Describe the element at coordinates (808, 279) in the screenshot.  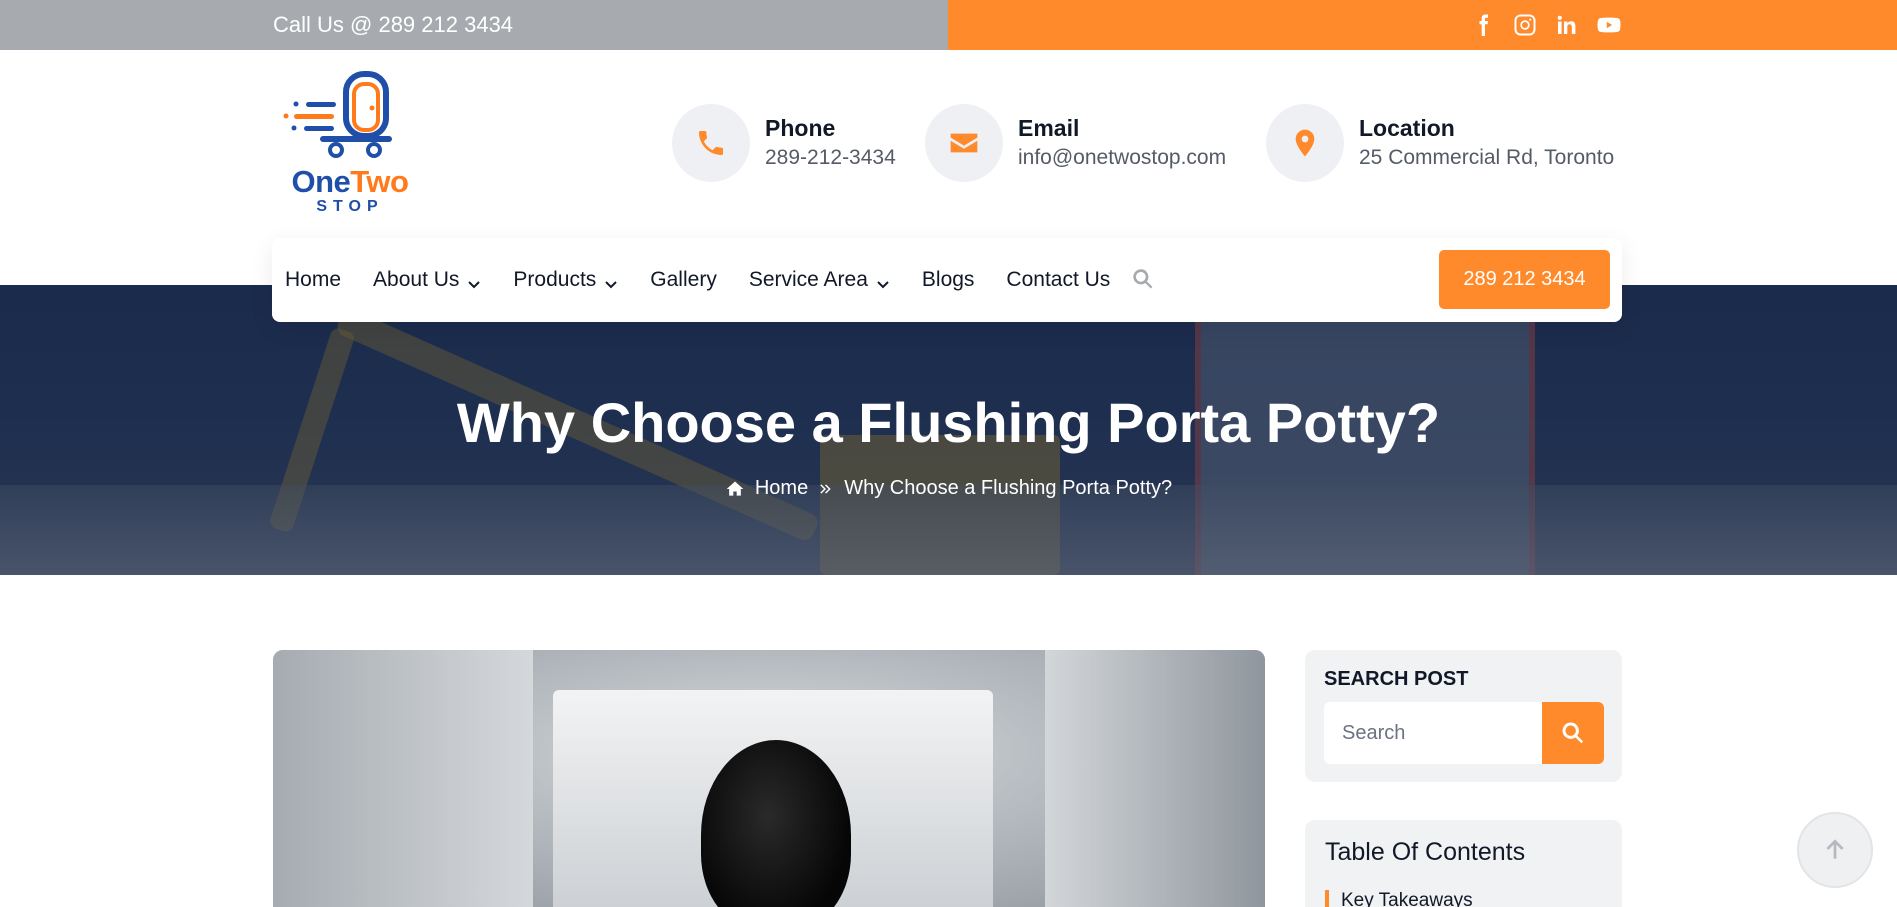
I see `nav-service-area-label: Service Area` at that location.